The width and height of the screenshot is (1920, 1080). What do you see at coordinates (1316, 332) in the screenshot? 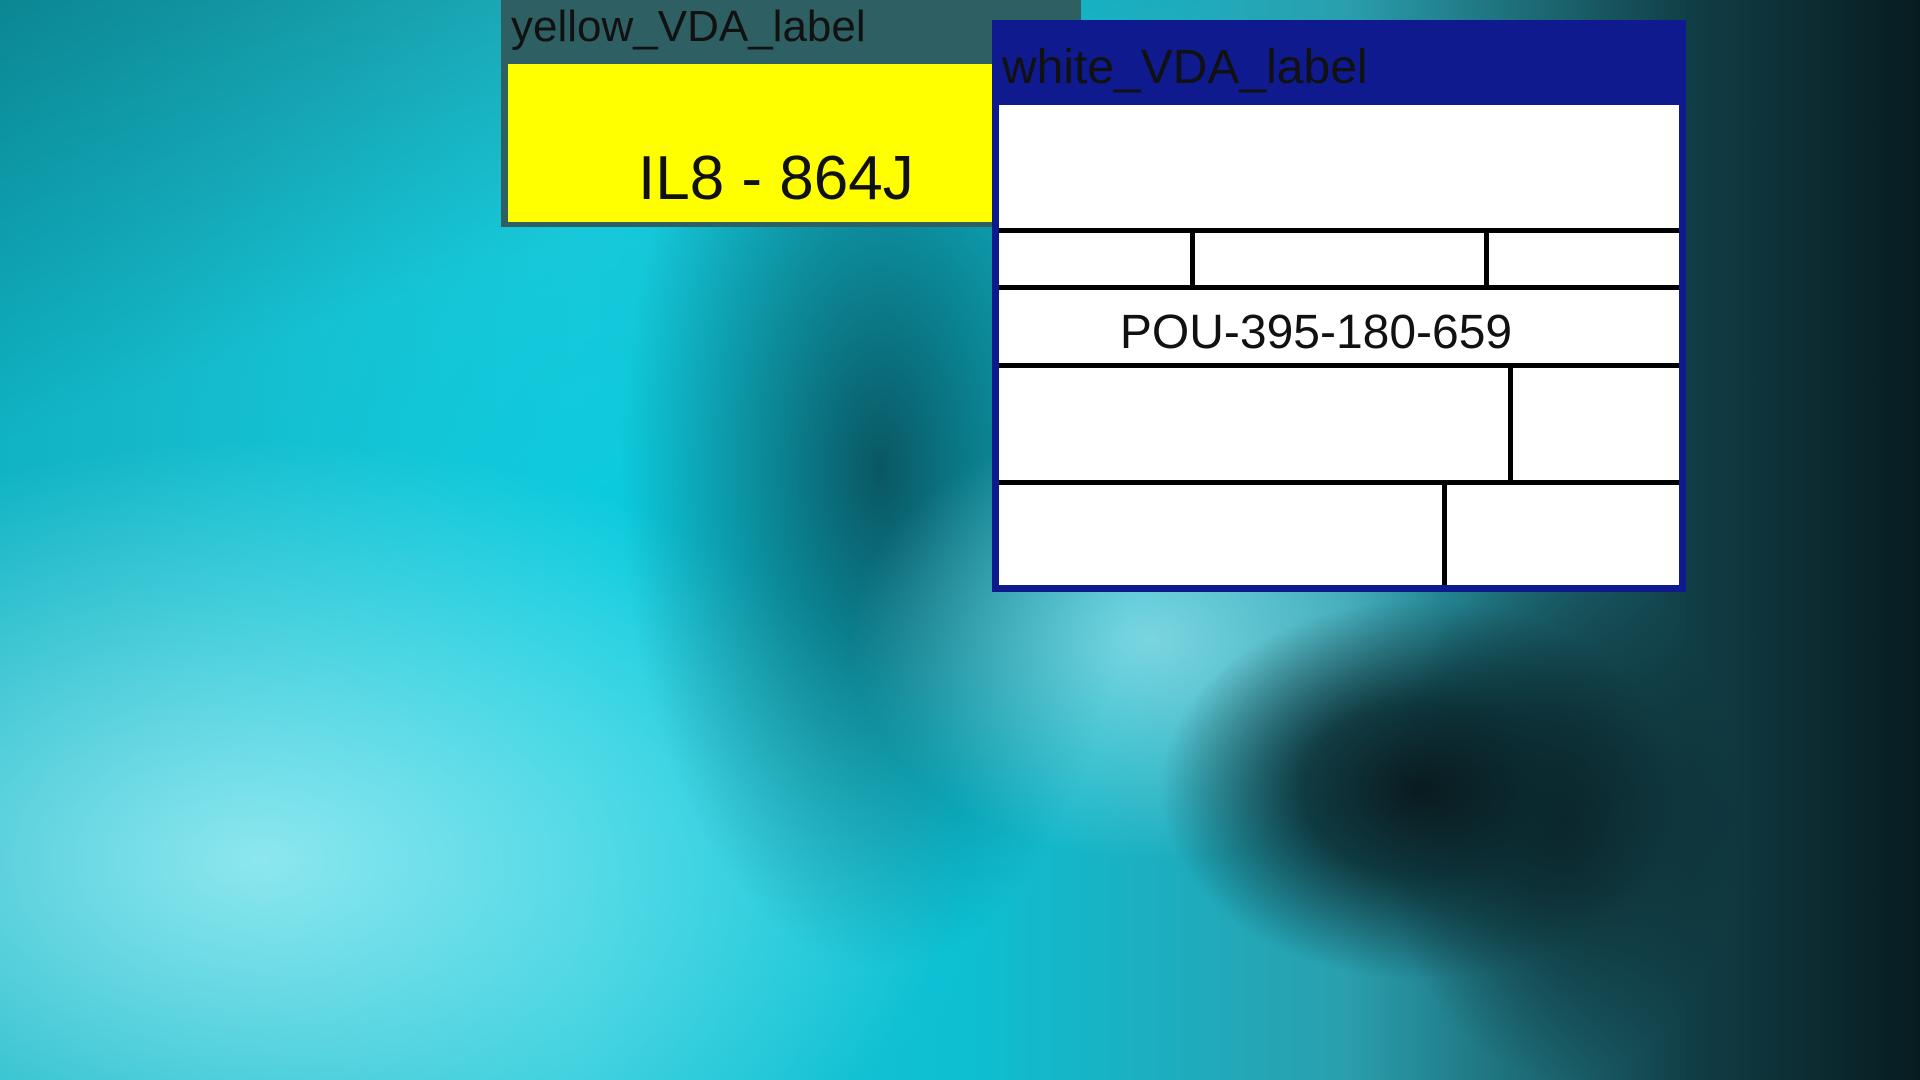
I see `label-number: POU-395-180-659` at bounding box center [1316, 332].